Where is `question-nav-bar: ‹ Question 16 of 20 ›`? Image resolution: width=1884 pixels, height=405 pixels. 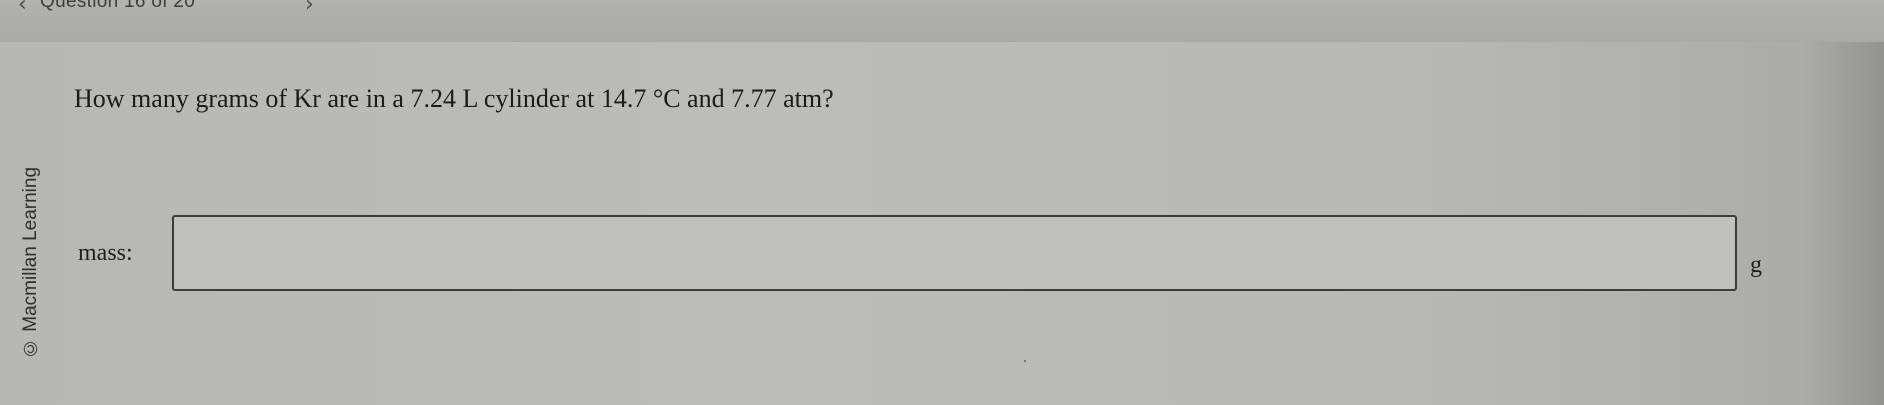 question-nav-bar: ‹ Question 16 of 20 › is located at coordinates (942, 21).